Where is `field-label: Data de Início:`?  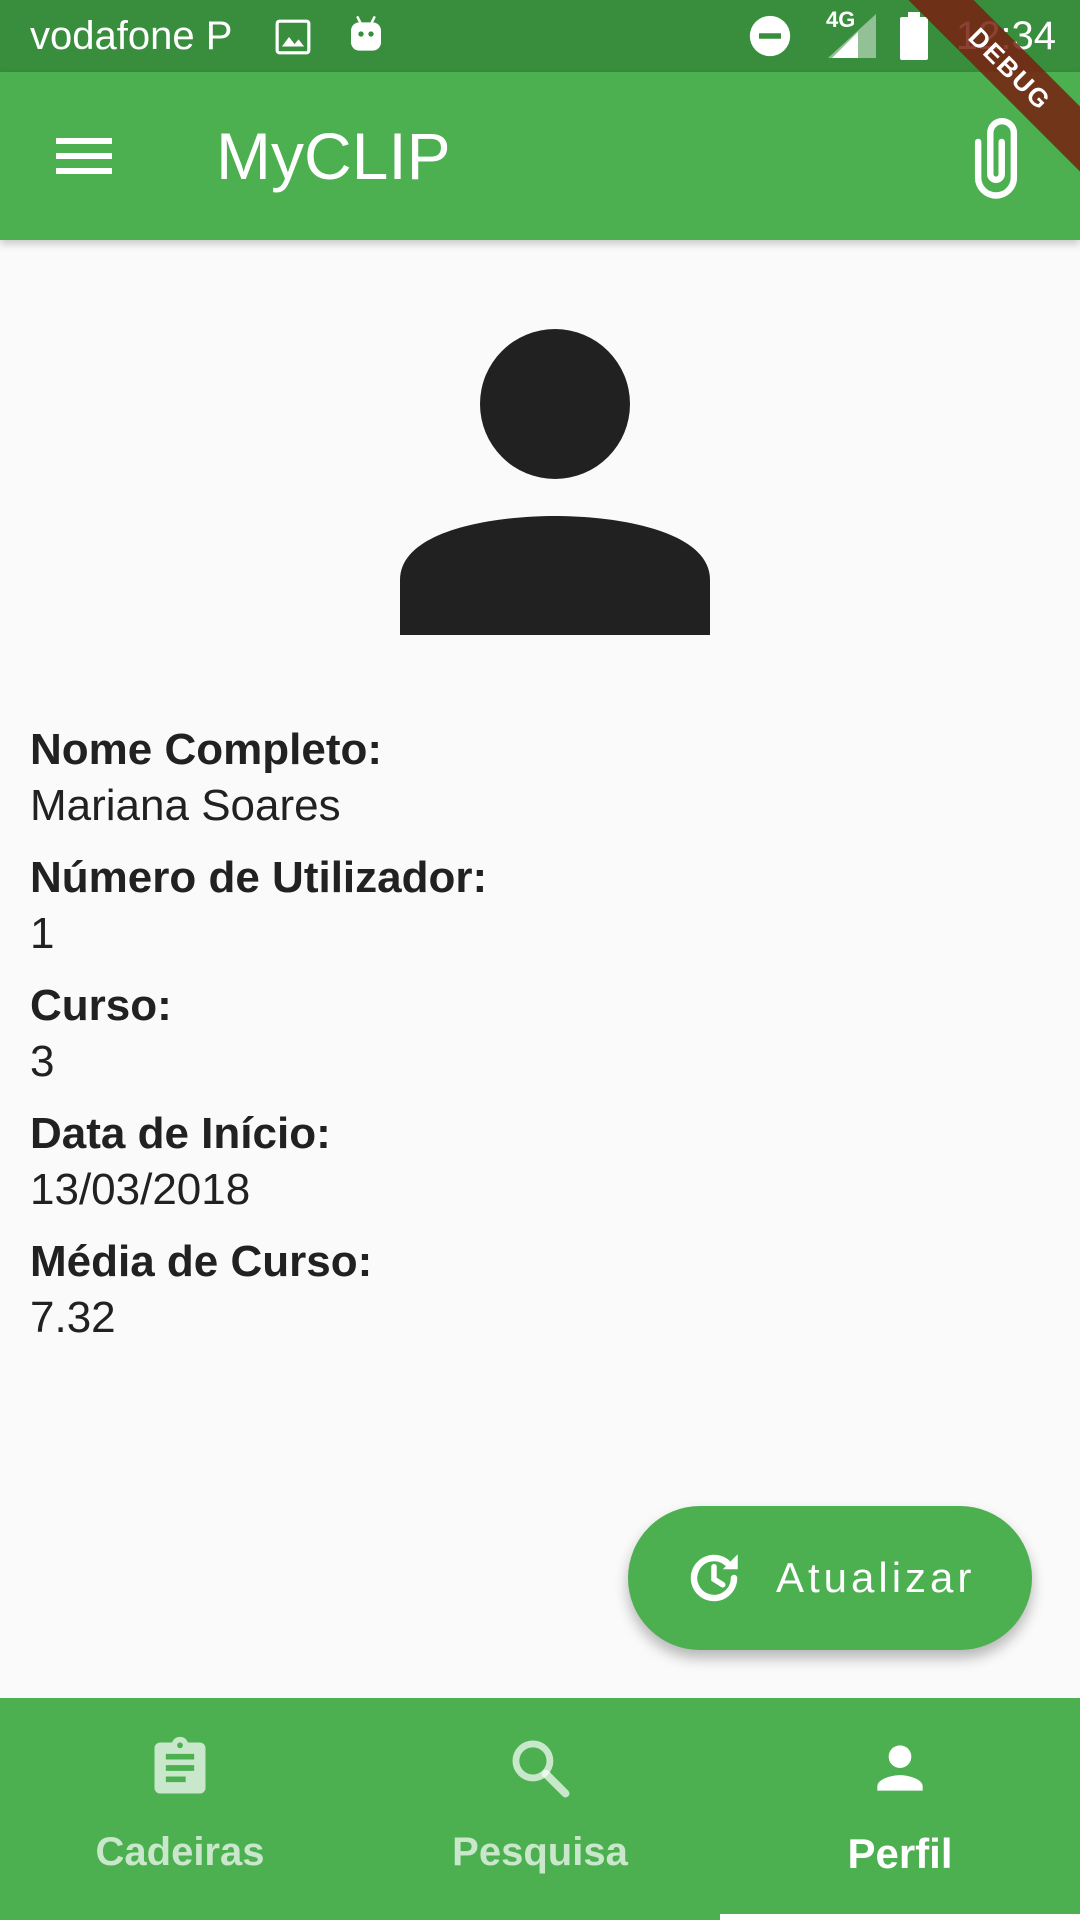 field-label: Data de Início: is located at coordinates (180, 1133).